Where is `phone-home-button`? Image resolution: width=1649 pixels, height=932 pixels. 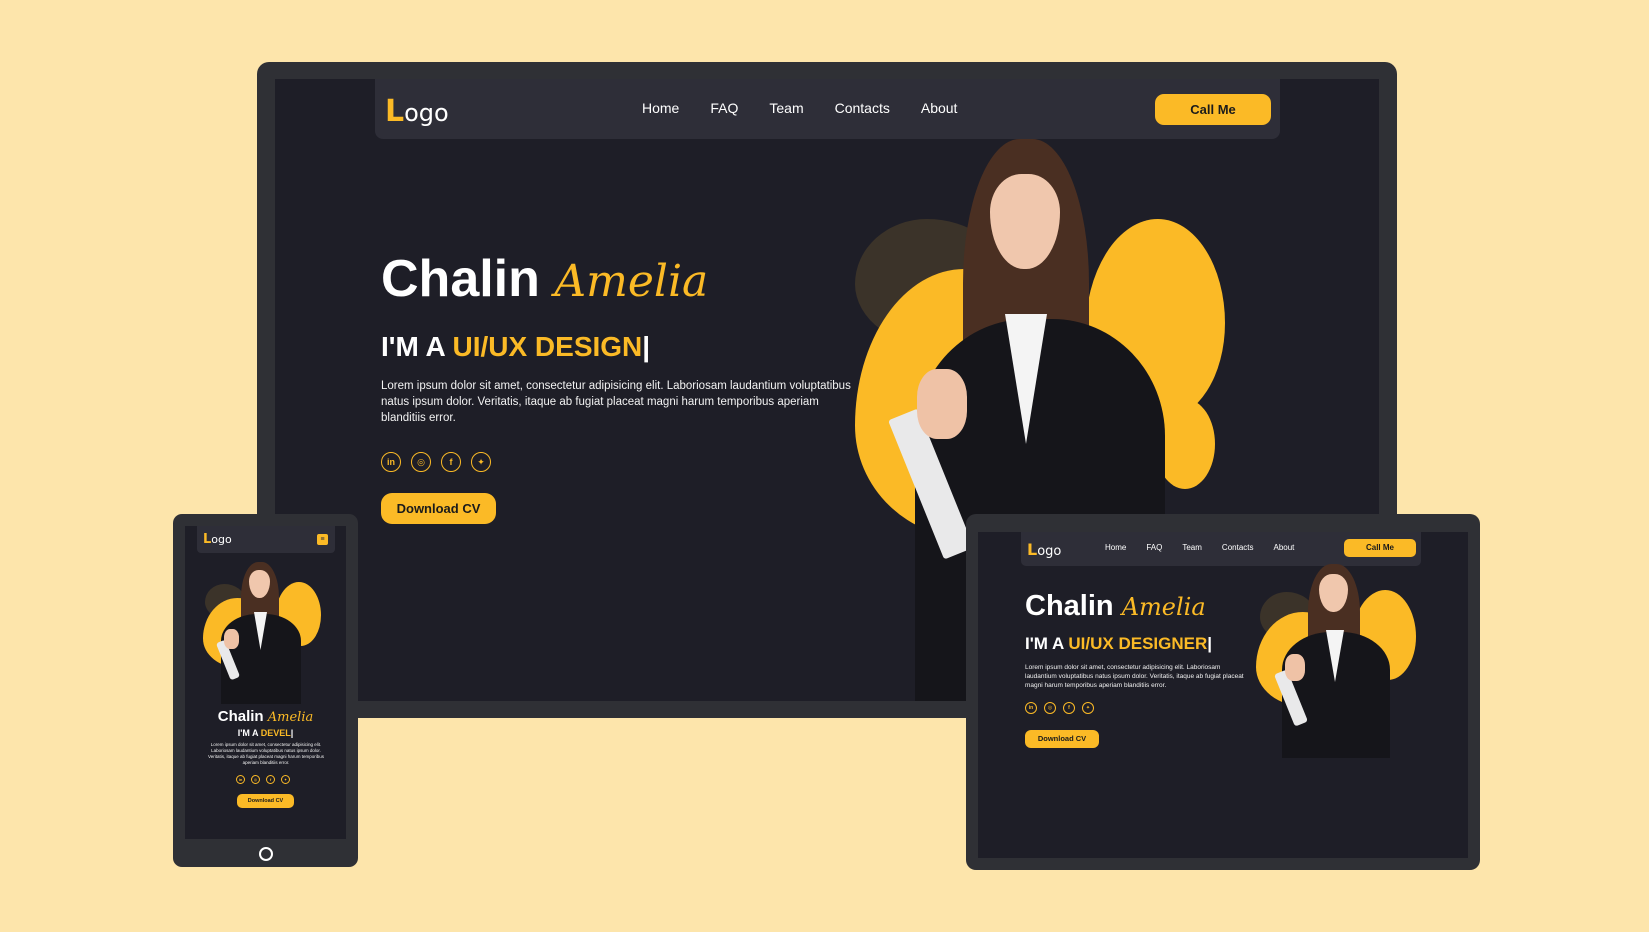 phone-home-button is located at coordinates (266, 854).